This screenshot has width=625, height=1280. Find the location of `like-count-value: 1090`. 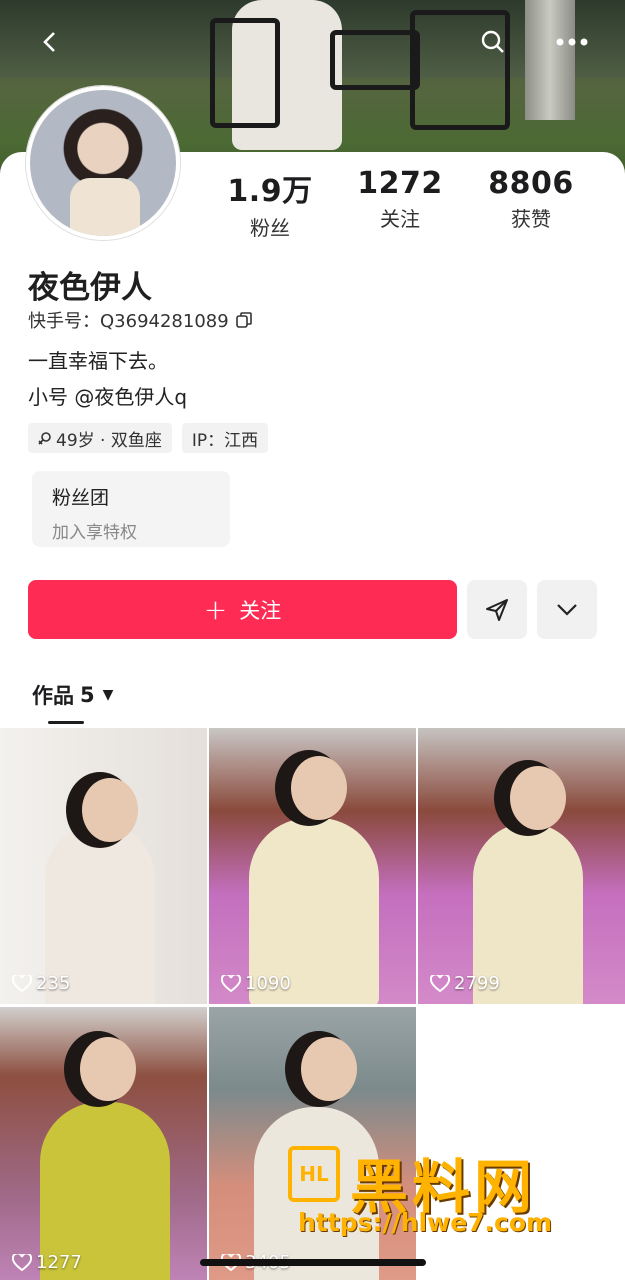

like-count-value: 1090 is located at coordinates (268, 983).